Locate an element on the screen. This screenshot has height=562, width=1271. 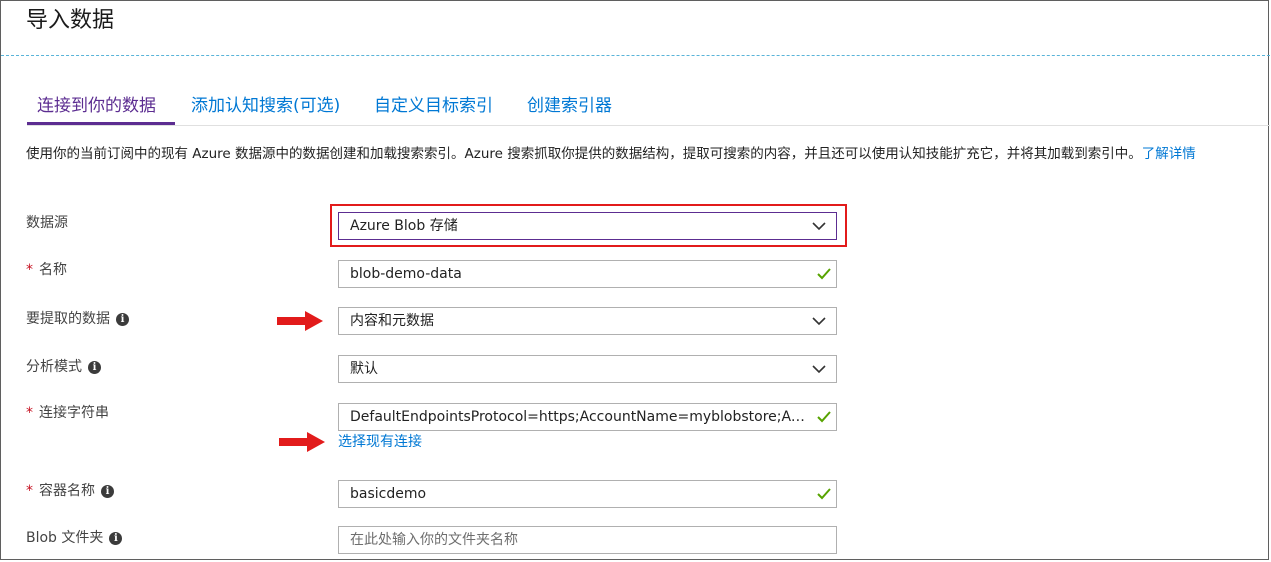
blob-folder-label: Blob 文件夹 i is located at coordinates (74, 538).